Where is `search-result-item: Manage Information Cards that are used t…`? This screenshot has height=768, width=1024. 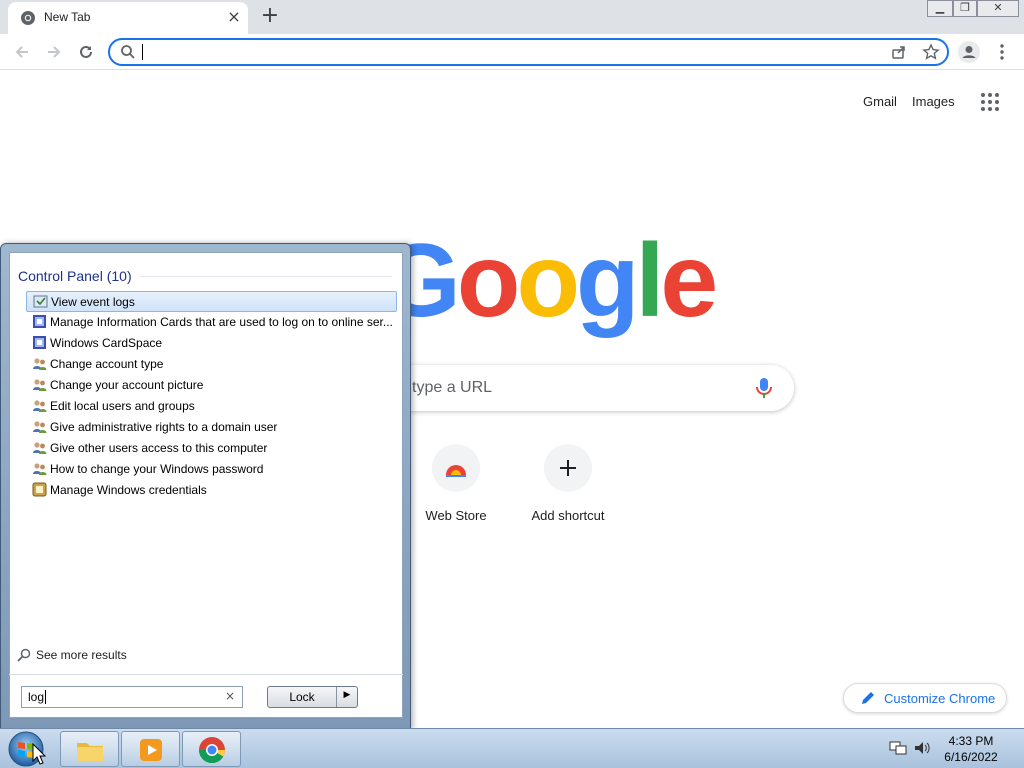
search-result-item: Manage Information Cards that are used t… is located at coordinates (211, 322).